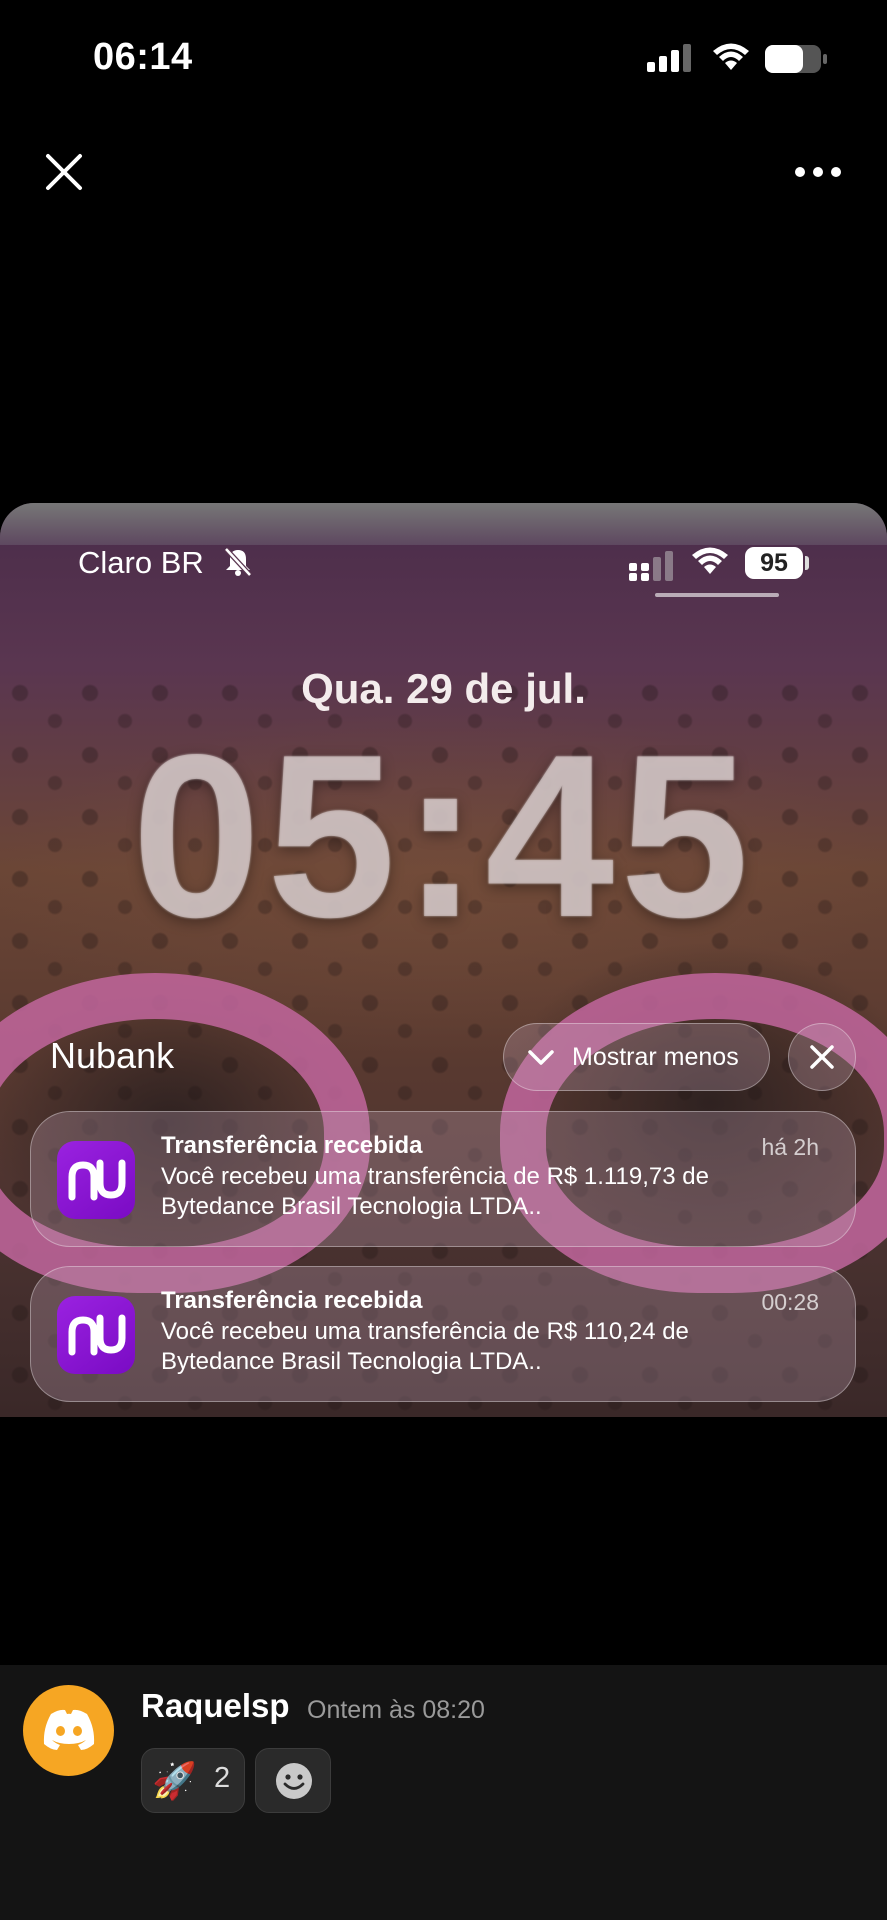 The image size is (887, 1920). Describe the element at coordinates (174, 1780) in the screenshot. I see `rocket-emoji: 🚀` at that location.